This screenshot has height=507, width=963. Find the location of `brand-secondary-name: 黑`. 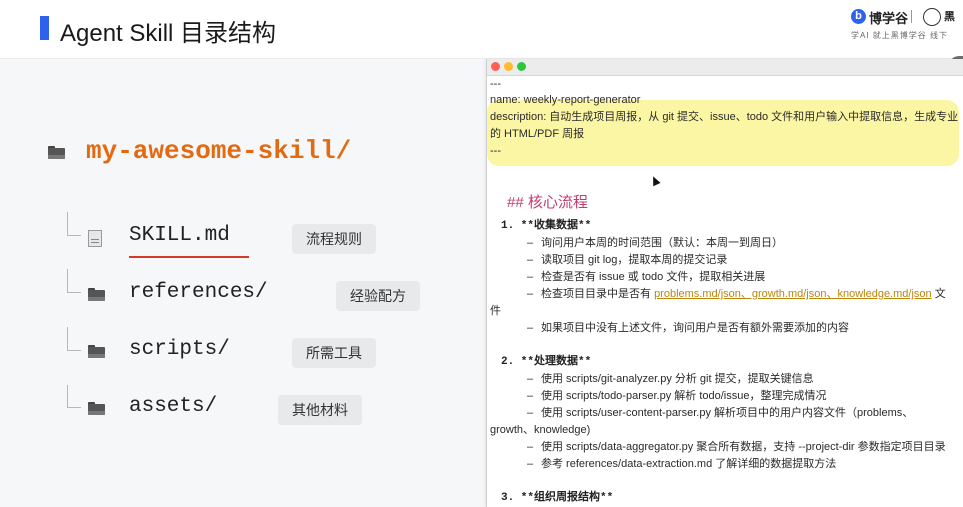

brand-secondary-name: 黑 is located at coordinates (949, 17).